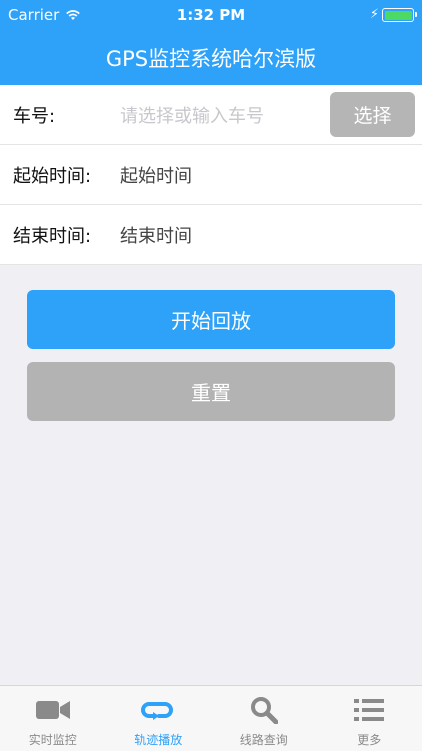 The height and width of the screenshot is (751, 422). Describe the element at coordinates (158, 710) in the screenshot. I see `replay-loop-icon` at that location.